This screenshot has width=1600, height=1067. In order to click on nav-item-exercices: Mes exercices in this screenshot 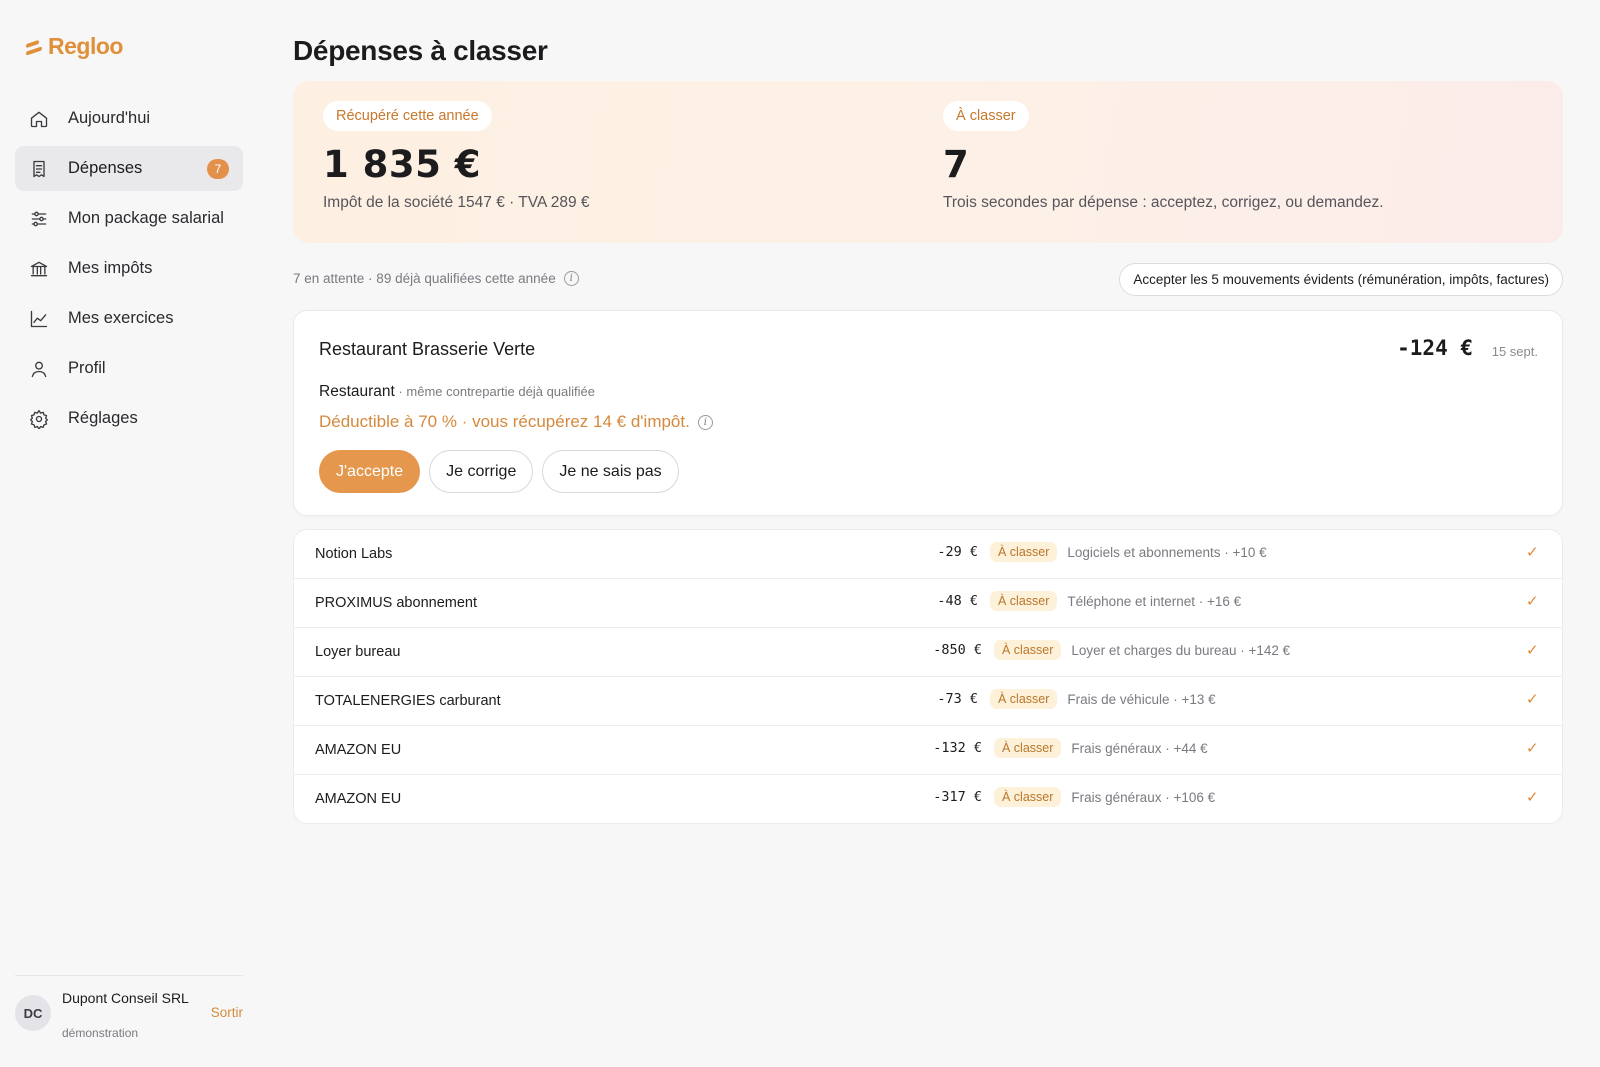, I will do `click(129, 318)`.